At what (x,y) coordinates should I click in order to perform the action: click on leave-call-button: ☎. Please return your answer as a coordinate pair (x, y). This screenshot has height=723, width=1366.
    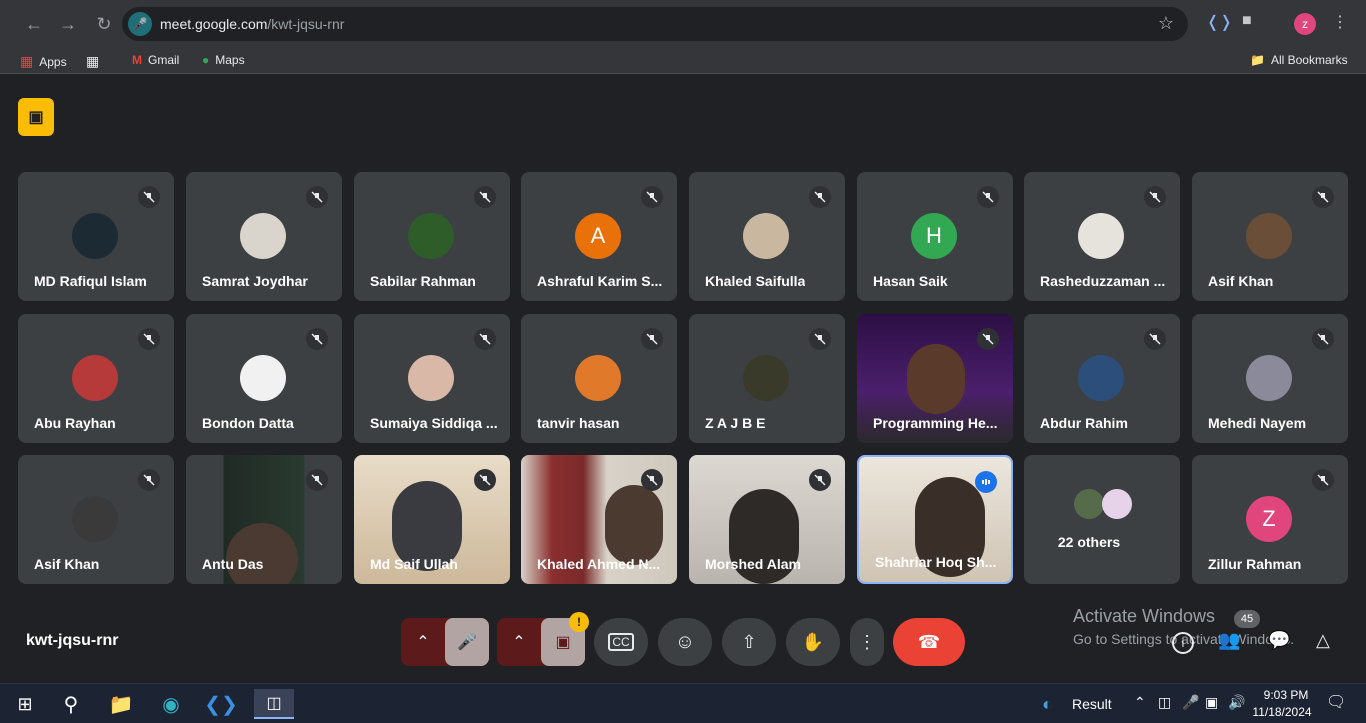
    Looking at the image, I should click on (929, 642).